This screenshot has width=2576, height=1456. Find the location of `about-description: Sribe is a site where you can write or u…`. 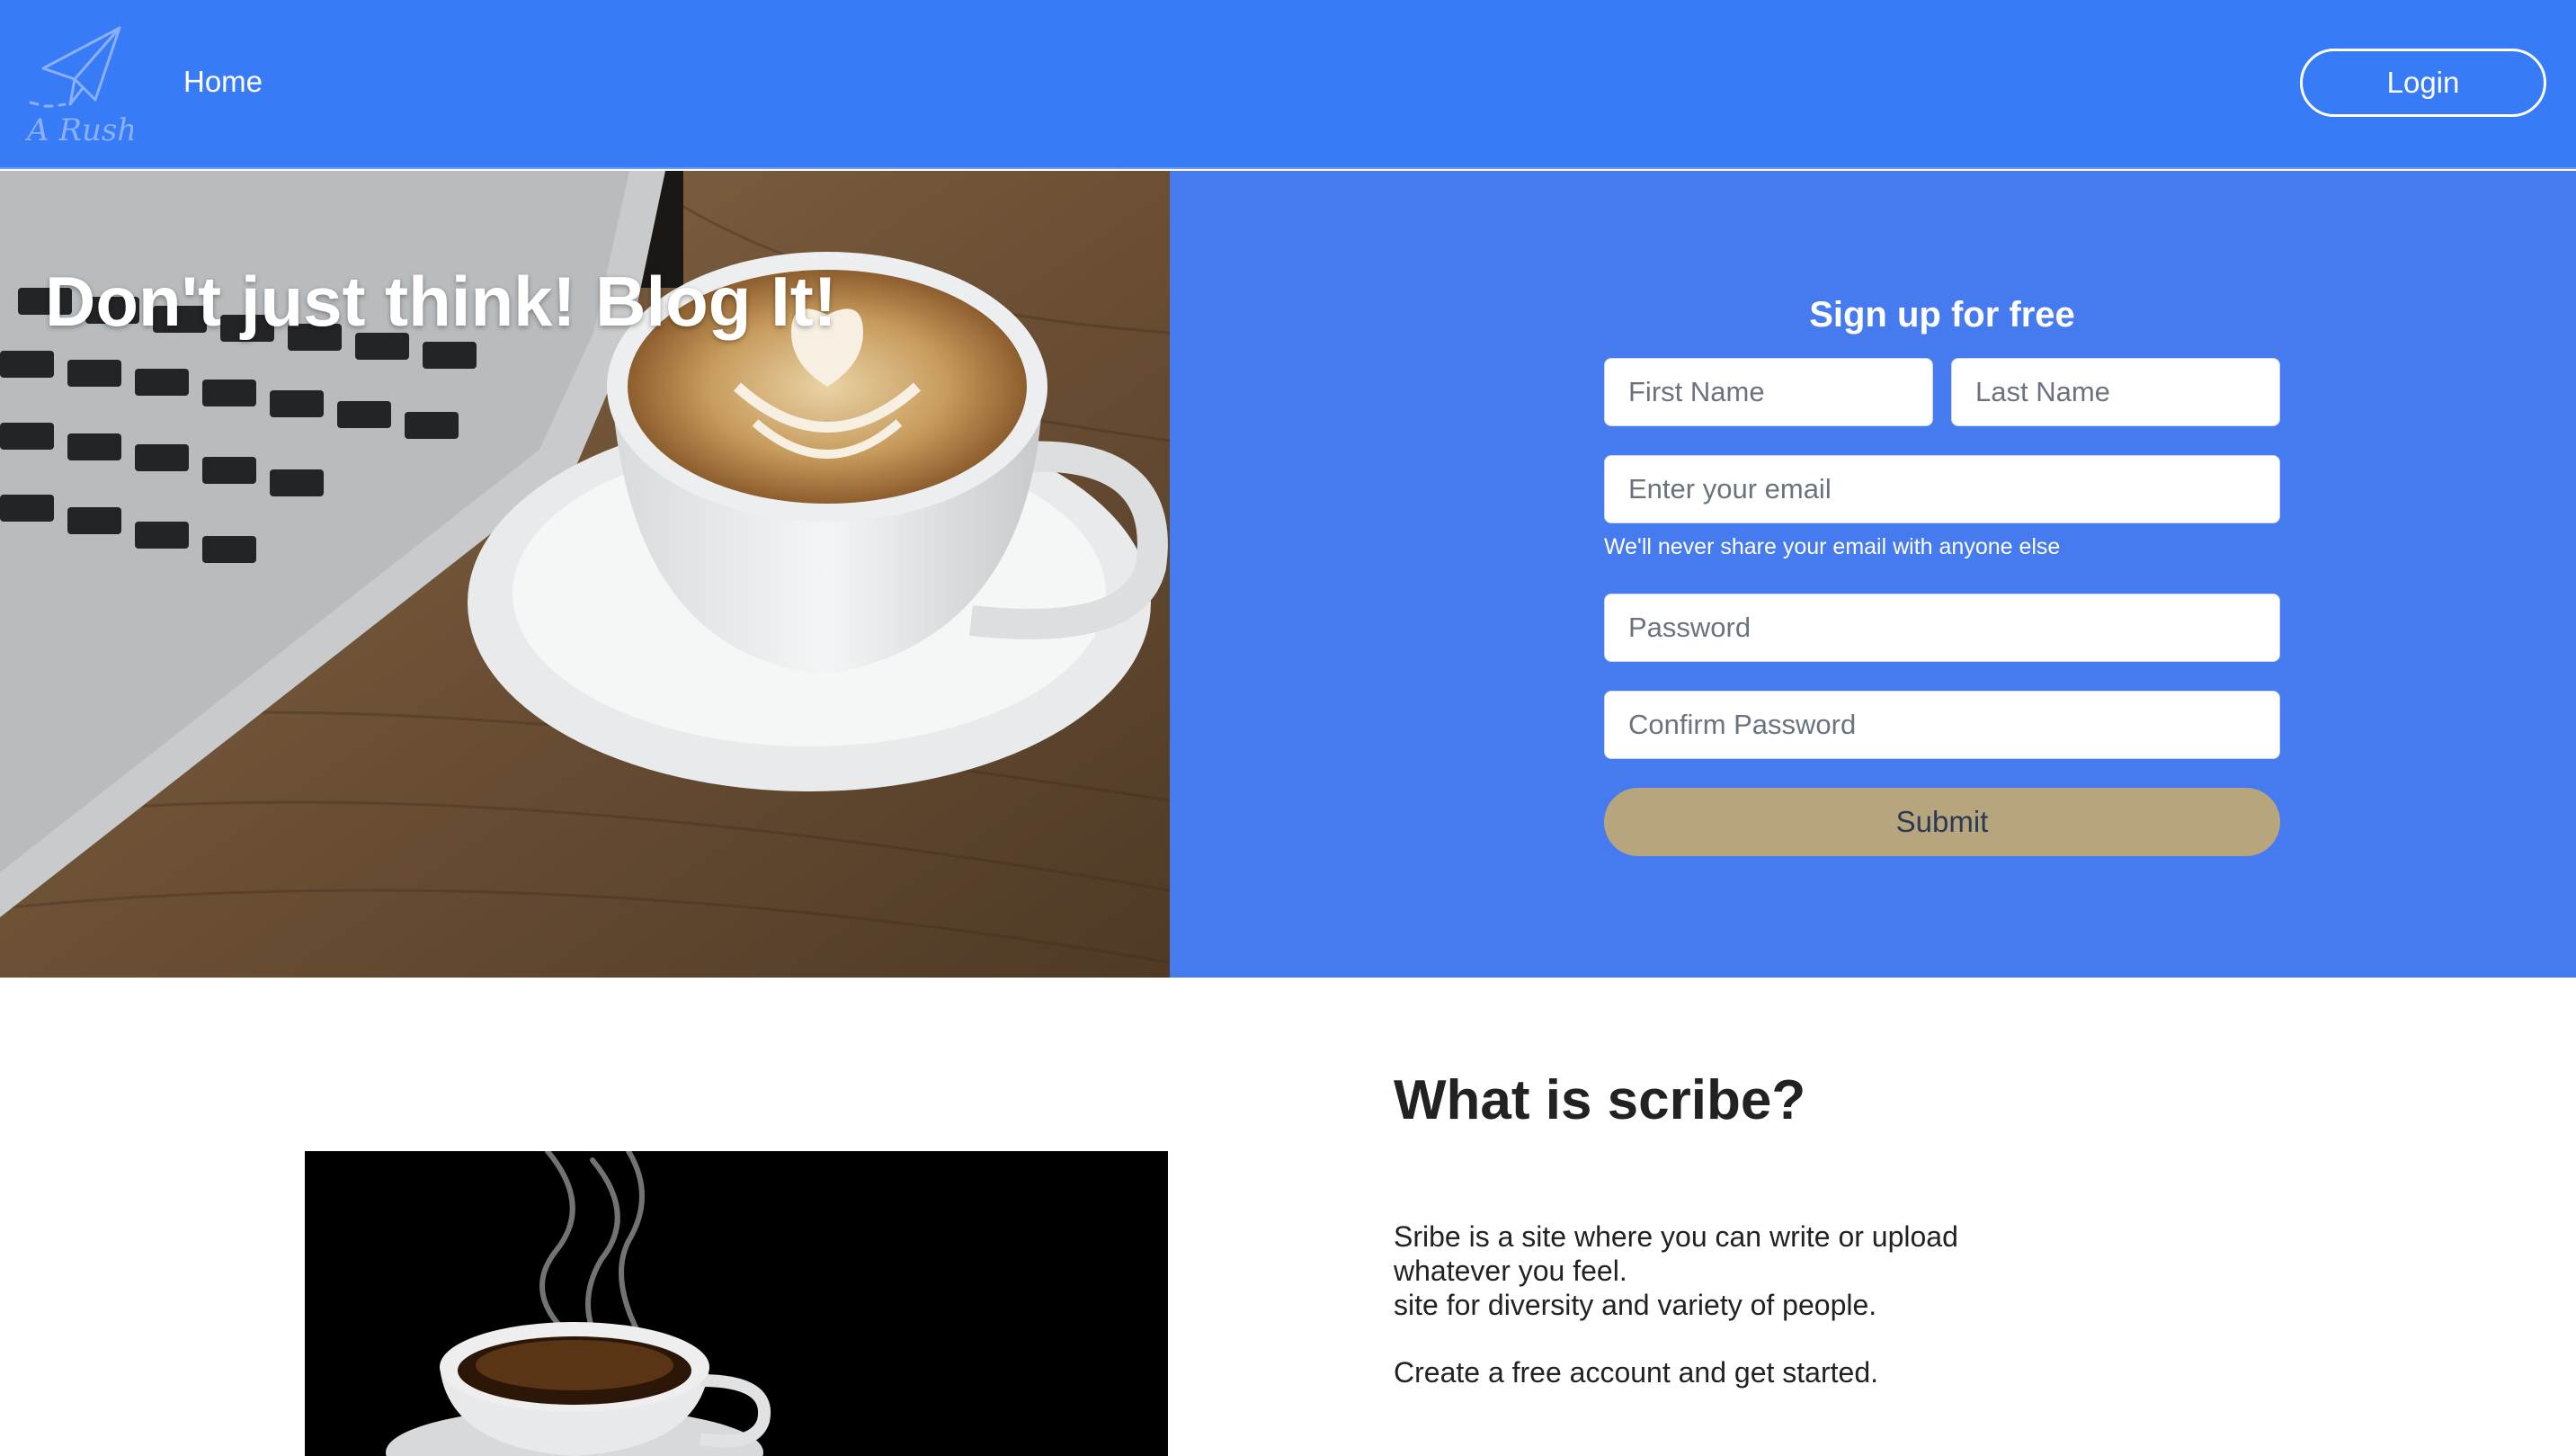

about-description: Sribe is a site where you can write or u… is located at coordinates (1736, 1270).